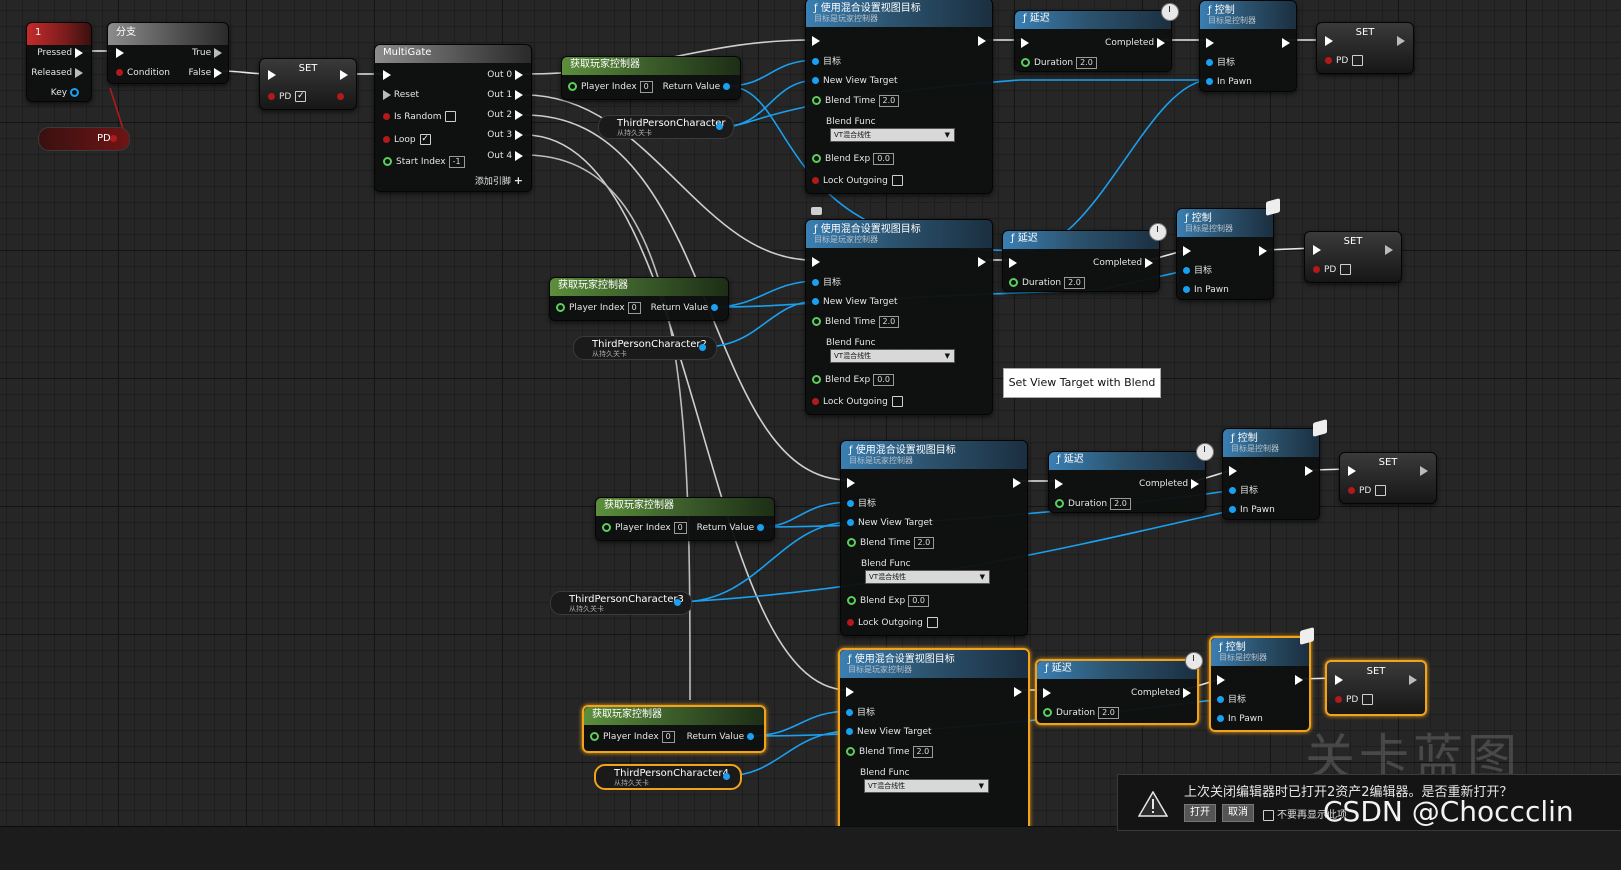  Describe the element at coordinates (407, 140) in the screenshot. I see `multigate-loop-pin: Loop ✓` at that location.